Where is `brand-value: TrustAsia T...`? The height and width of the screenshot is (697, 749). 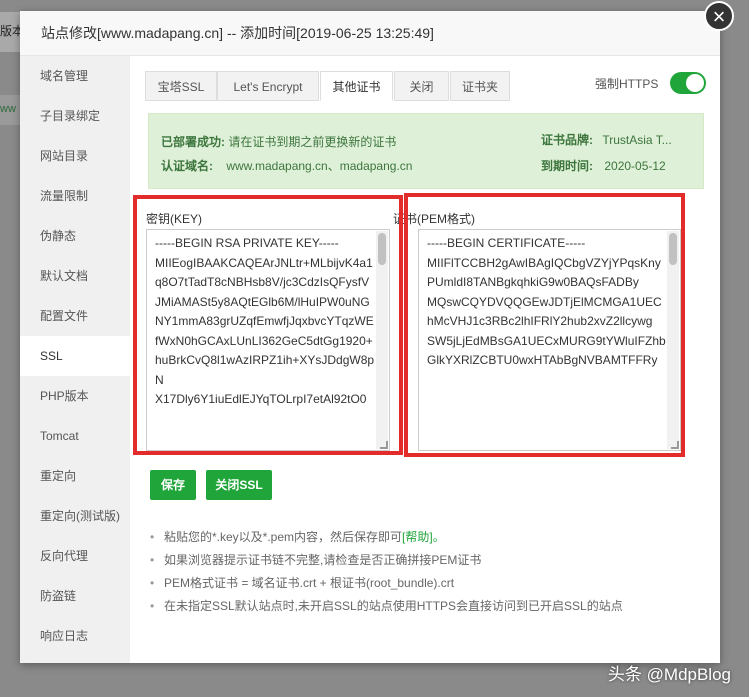
brand-value: TrustAsia T... is located at coordinates (637, 140).